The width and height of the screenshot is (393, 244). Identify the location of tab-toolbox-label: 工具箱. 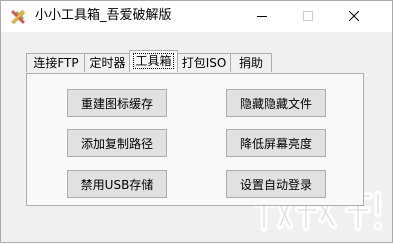
(153, 61).